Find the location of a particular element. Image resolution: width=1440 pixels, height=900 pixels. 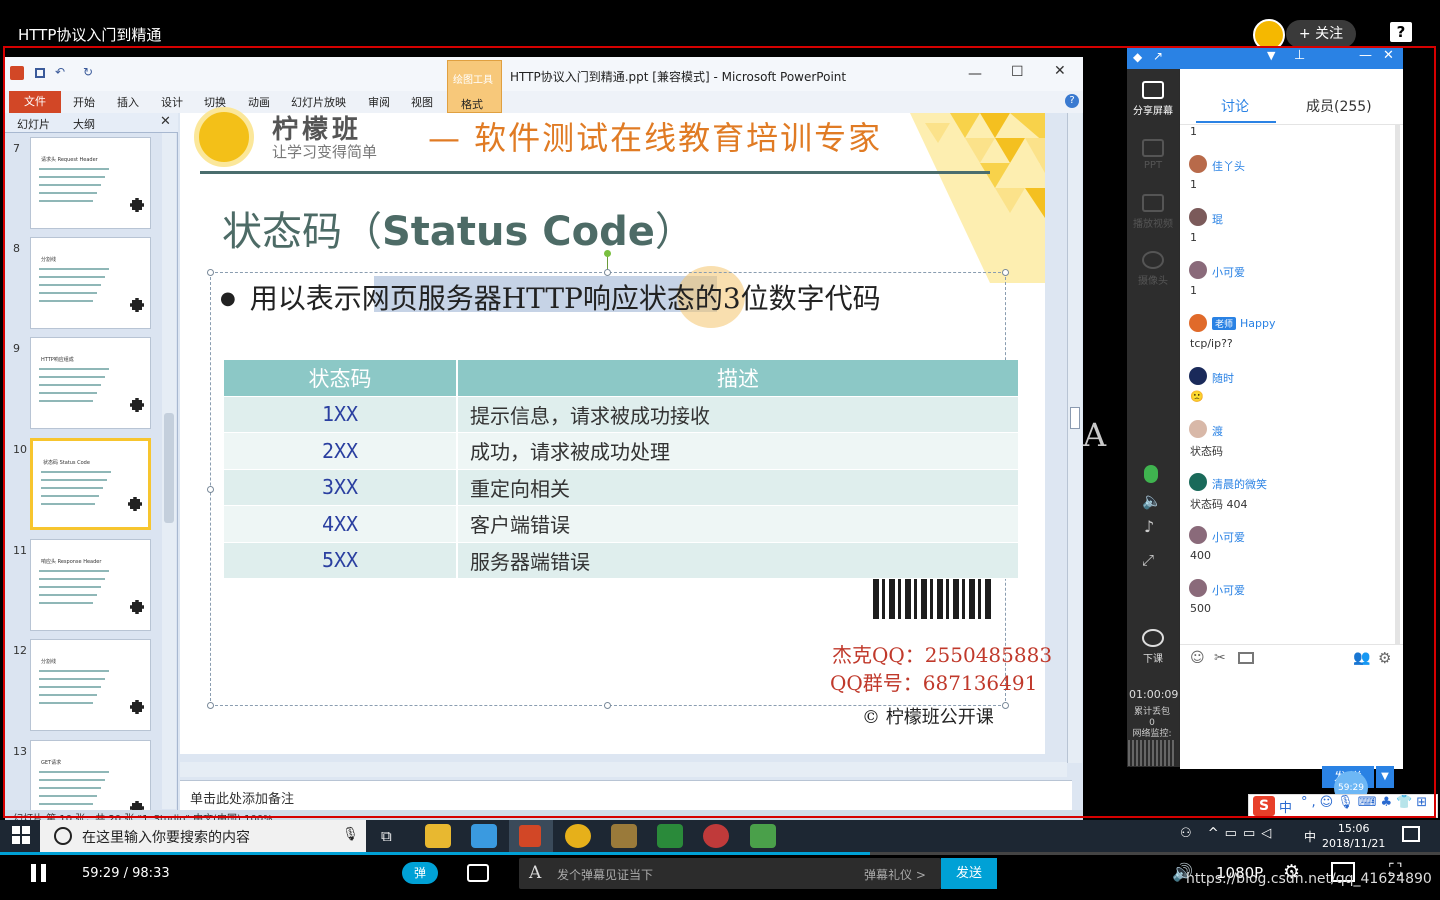

tab-design: 设计 is located at coordinates (172, 102).